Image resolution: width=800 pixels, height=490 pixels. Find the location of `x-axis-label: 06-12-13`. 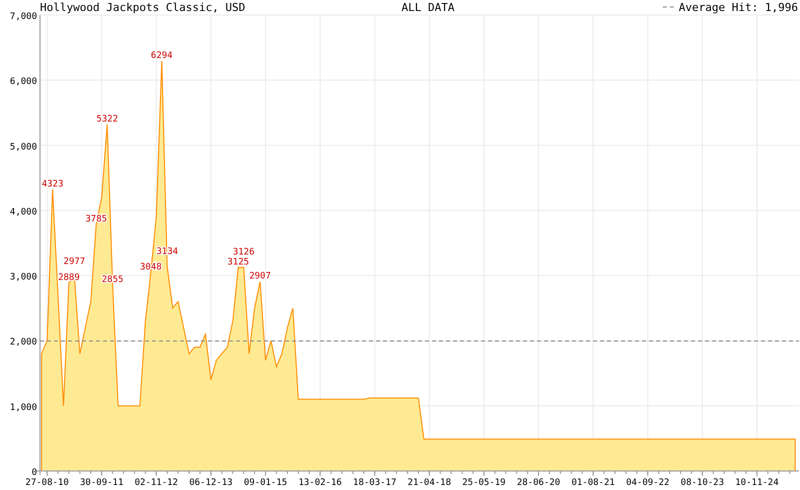

x-axis-label: 06-12-13 is located at coordinates (211, 483).